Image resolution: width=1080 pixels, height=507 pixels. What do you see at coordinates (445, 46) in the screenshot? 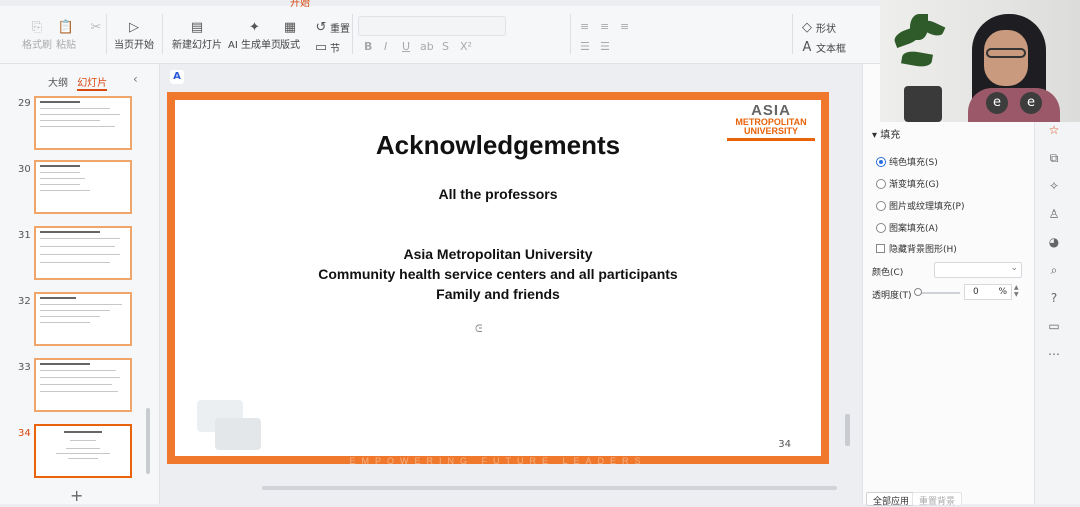
I see `shadow-button: S` at bounding box center [445, 46].